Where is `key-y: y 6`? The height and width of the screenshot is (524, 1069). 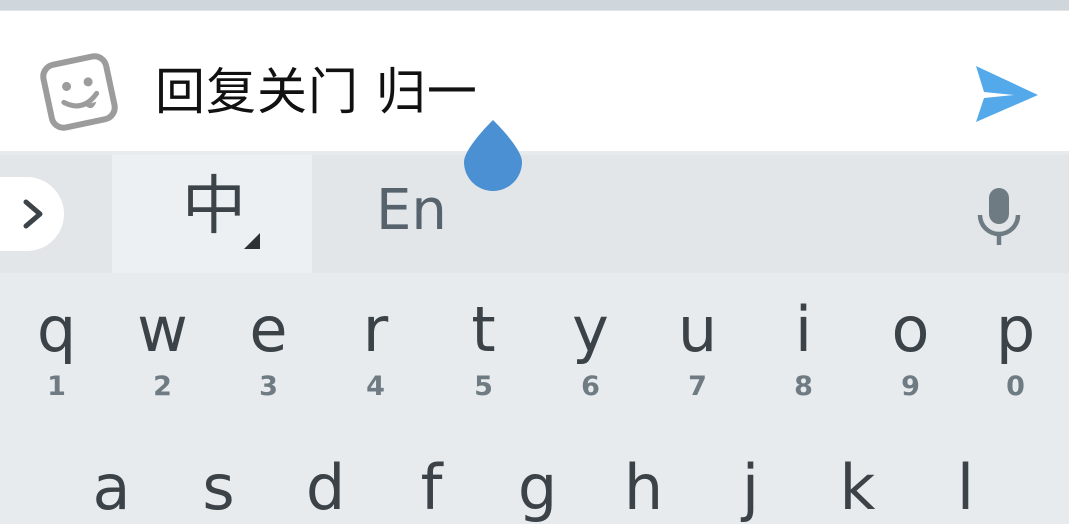 key-y: y 6 is located at coordinates (590, 348).